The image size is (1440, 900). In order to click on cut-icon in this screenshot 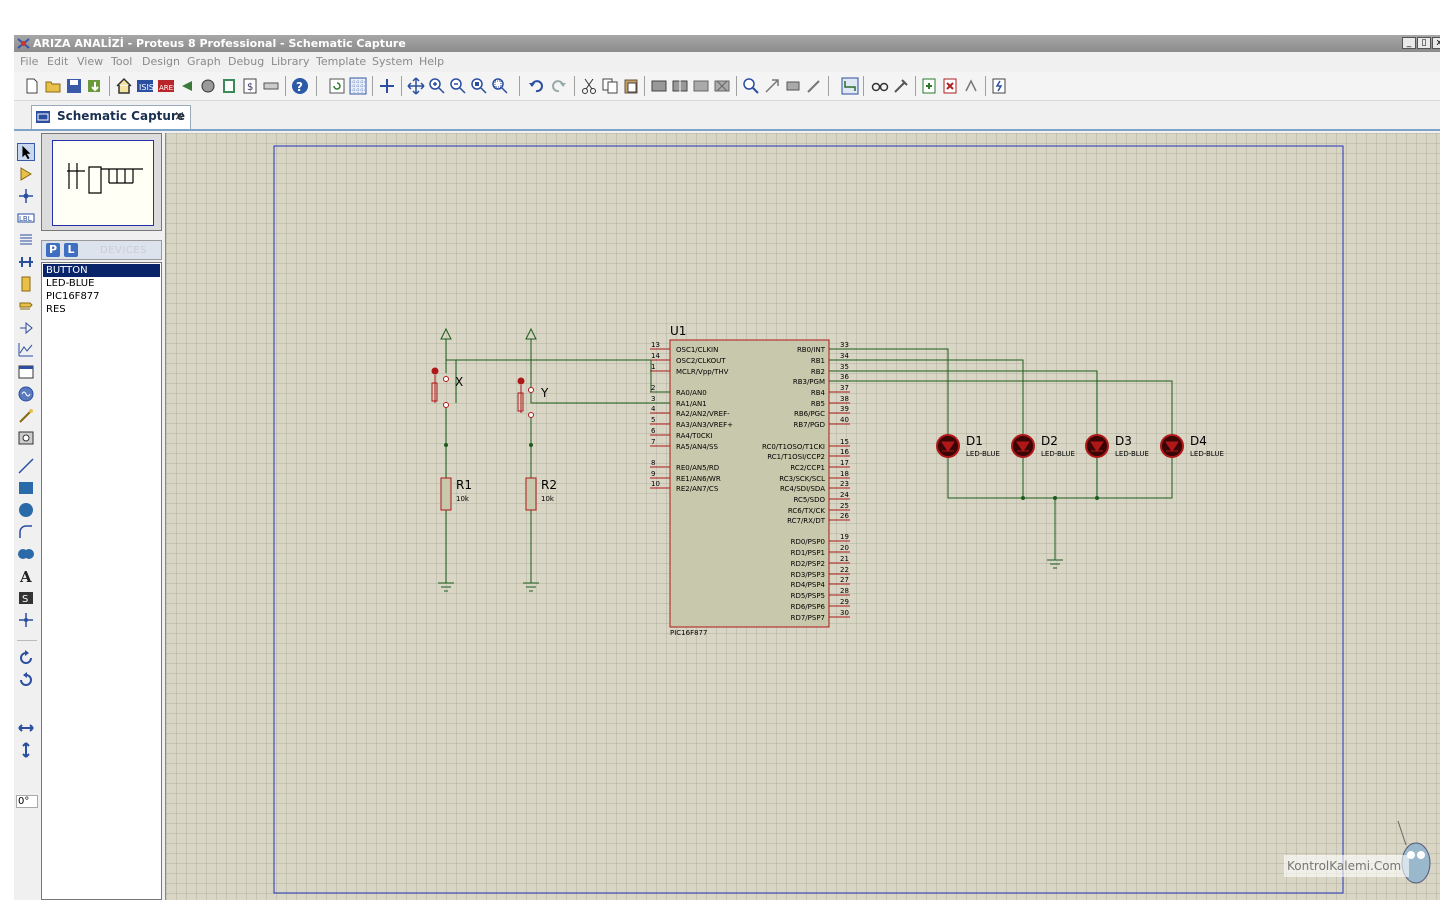, I will do `click(589, 86)`.